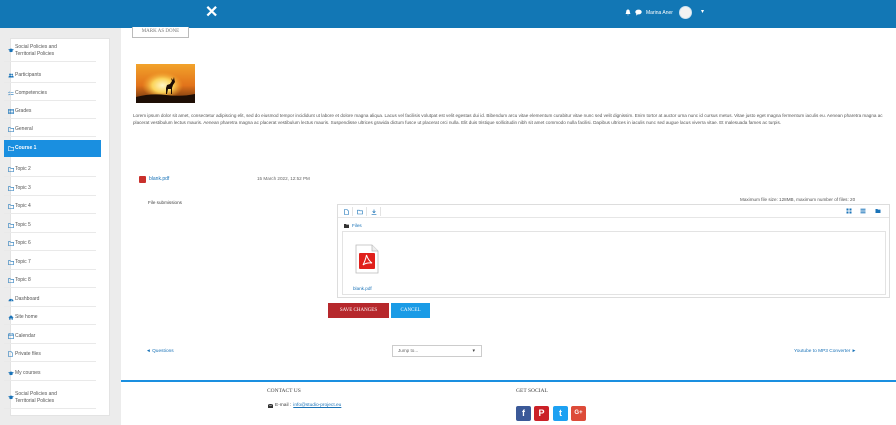  I want to click on sidebar-item-label: Topic 2, so click(23, 168).